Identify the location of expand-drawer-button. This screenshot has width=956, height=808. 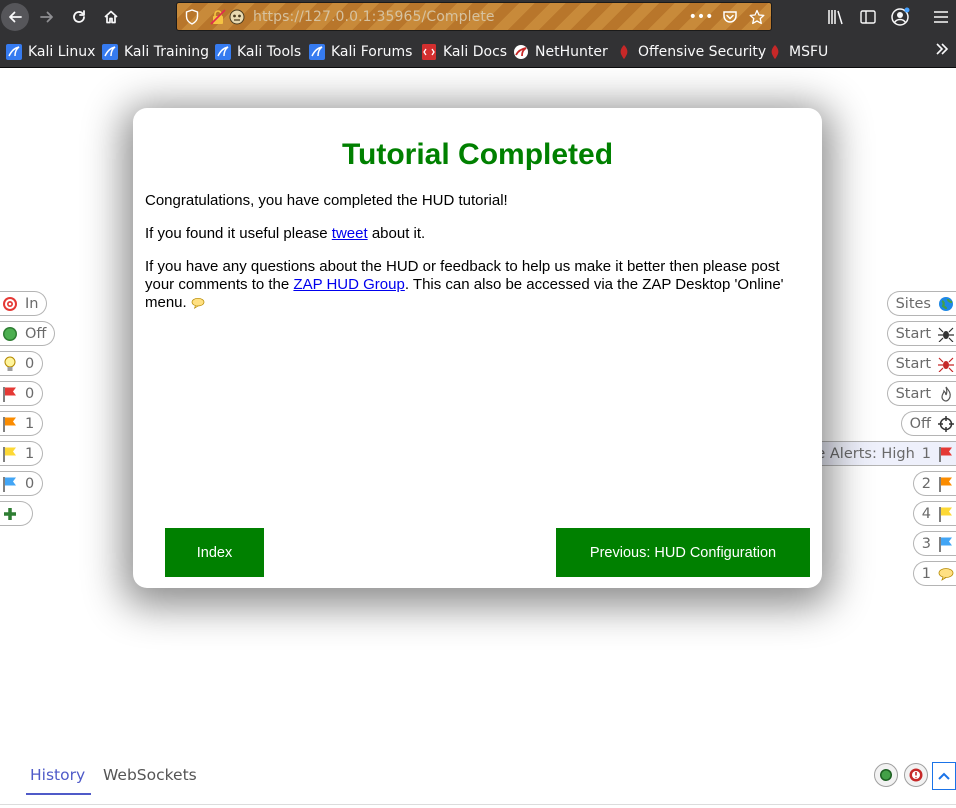
(944, 776).